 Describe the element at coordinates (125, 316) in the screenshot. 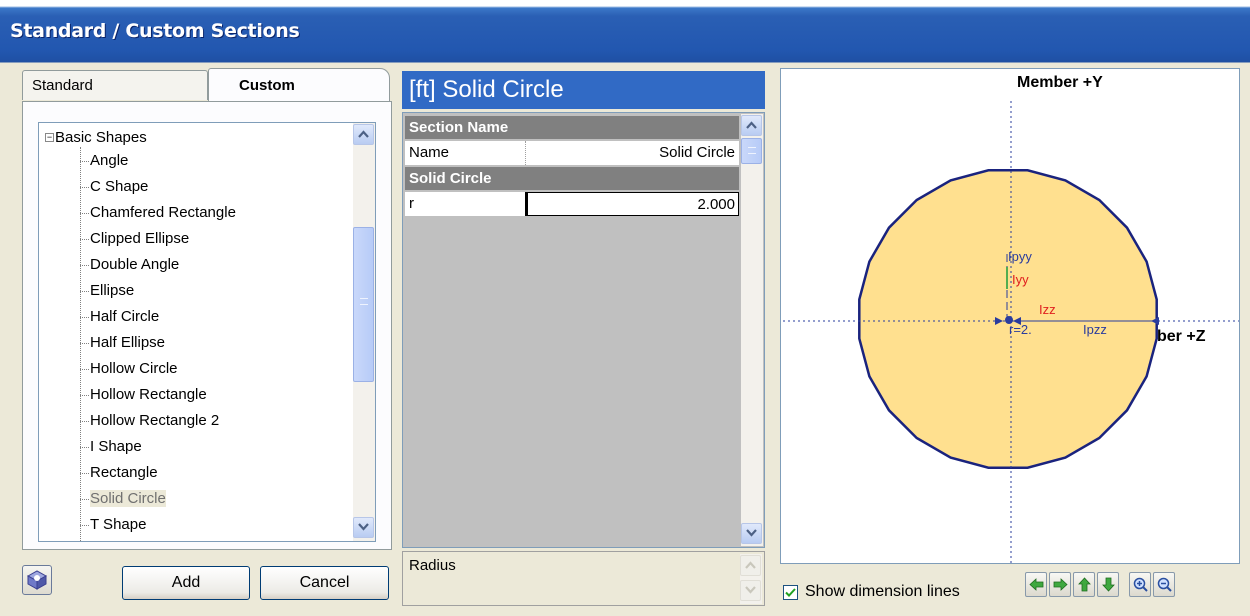

I see `tree-item-label: Half Circle` at that location.